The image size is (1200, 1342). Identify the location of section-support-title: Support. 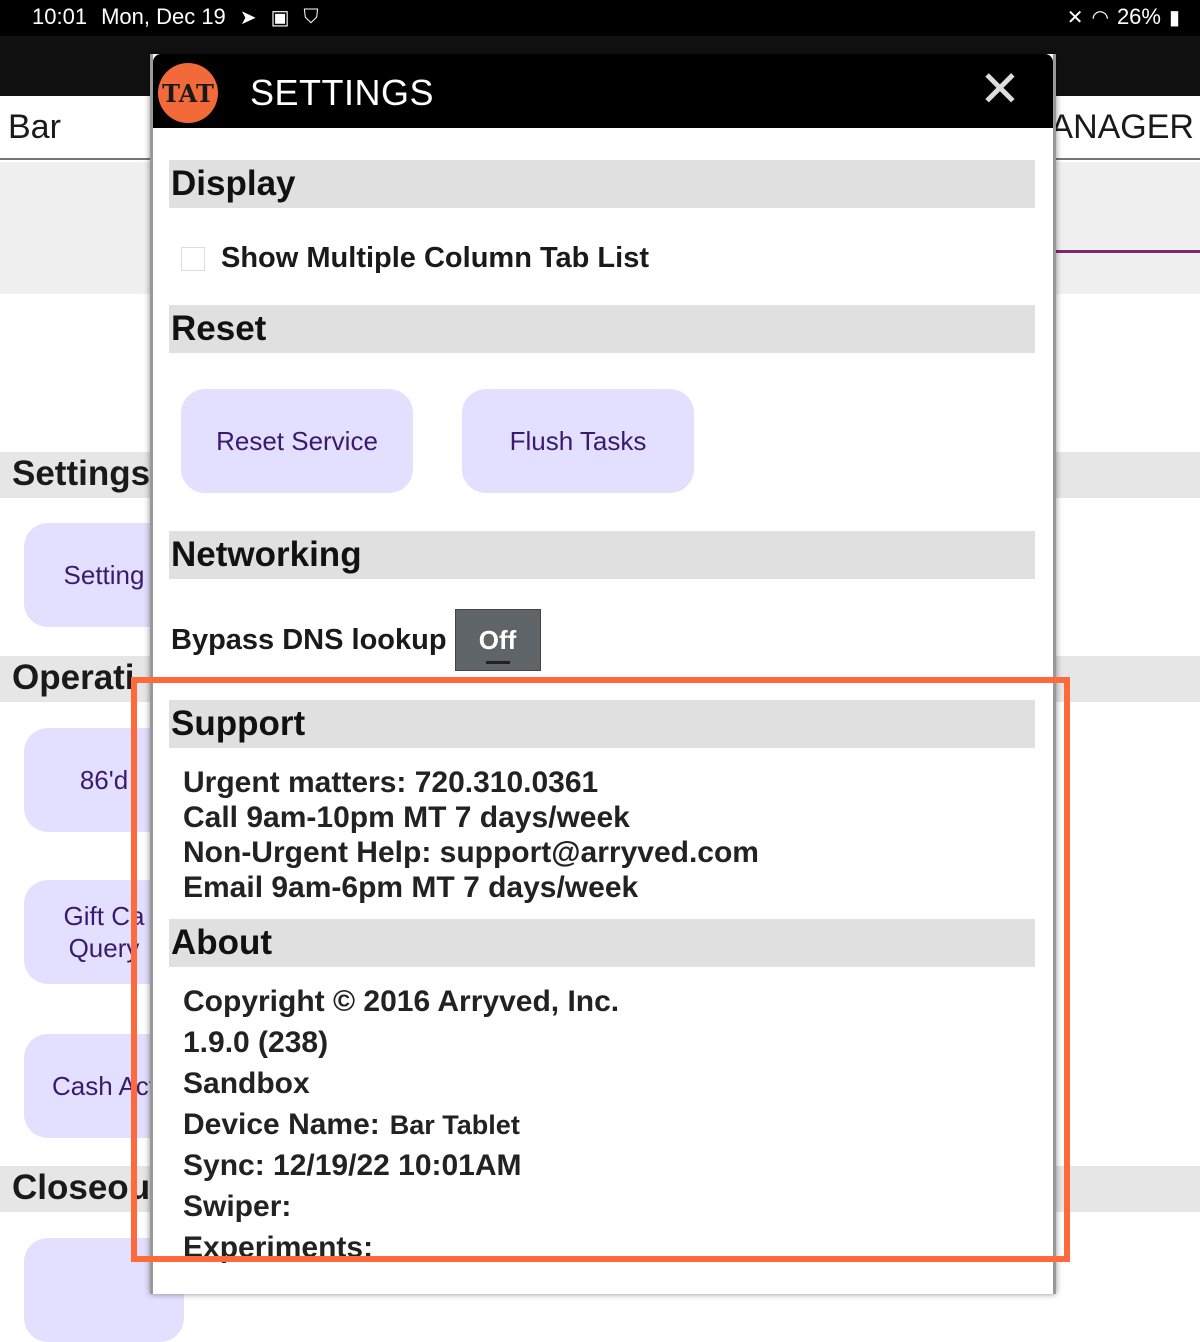
(238, 723).